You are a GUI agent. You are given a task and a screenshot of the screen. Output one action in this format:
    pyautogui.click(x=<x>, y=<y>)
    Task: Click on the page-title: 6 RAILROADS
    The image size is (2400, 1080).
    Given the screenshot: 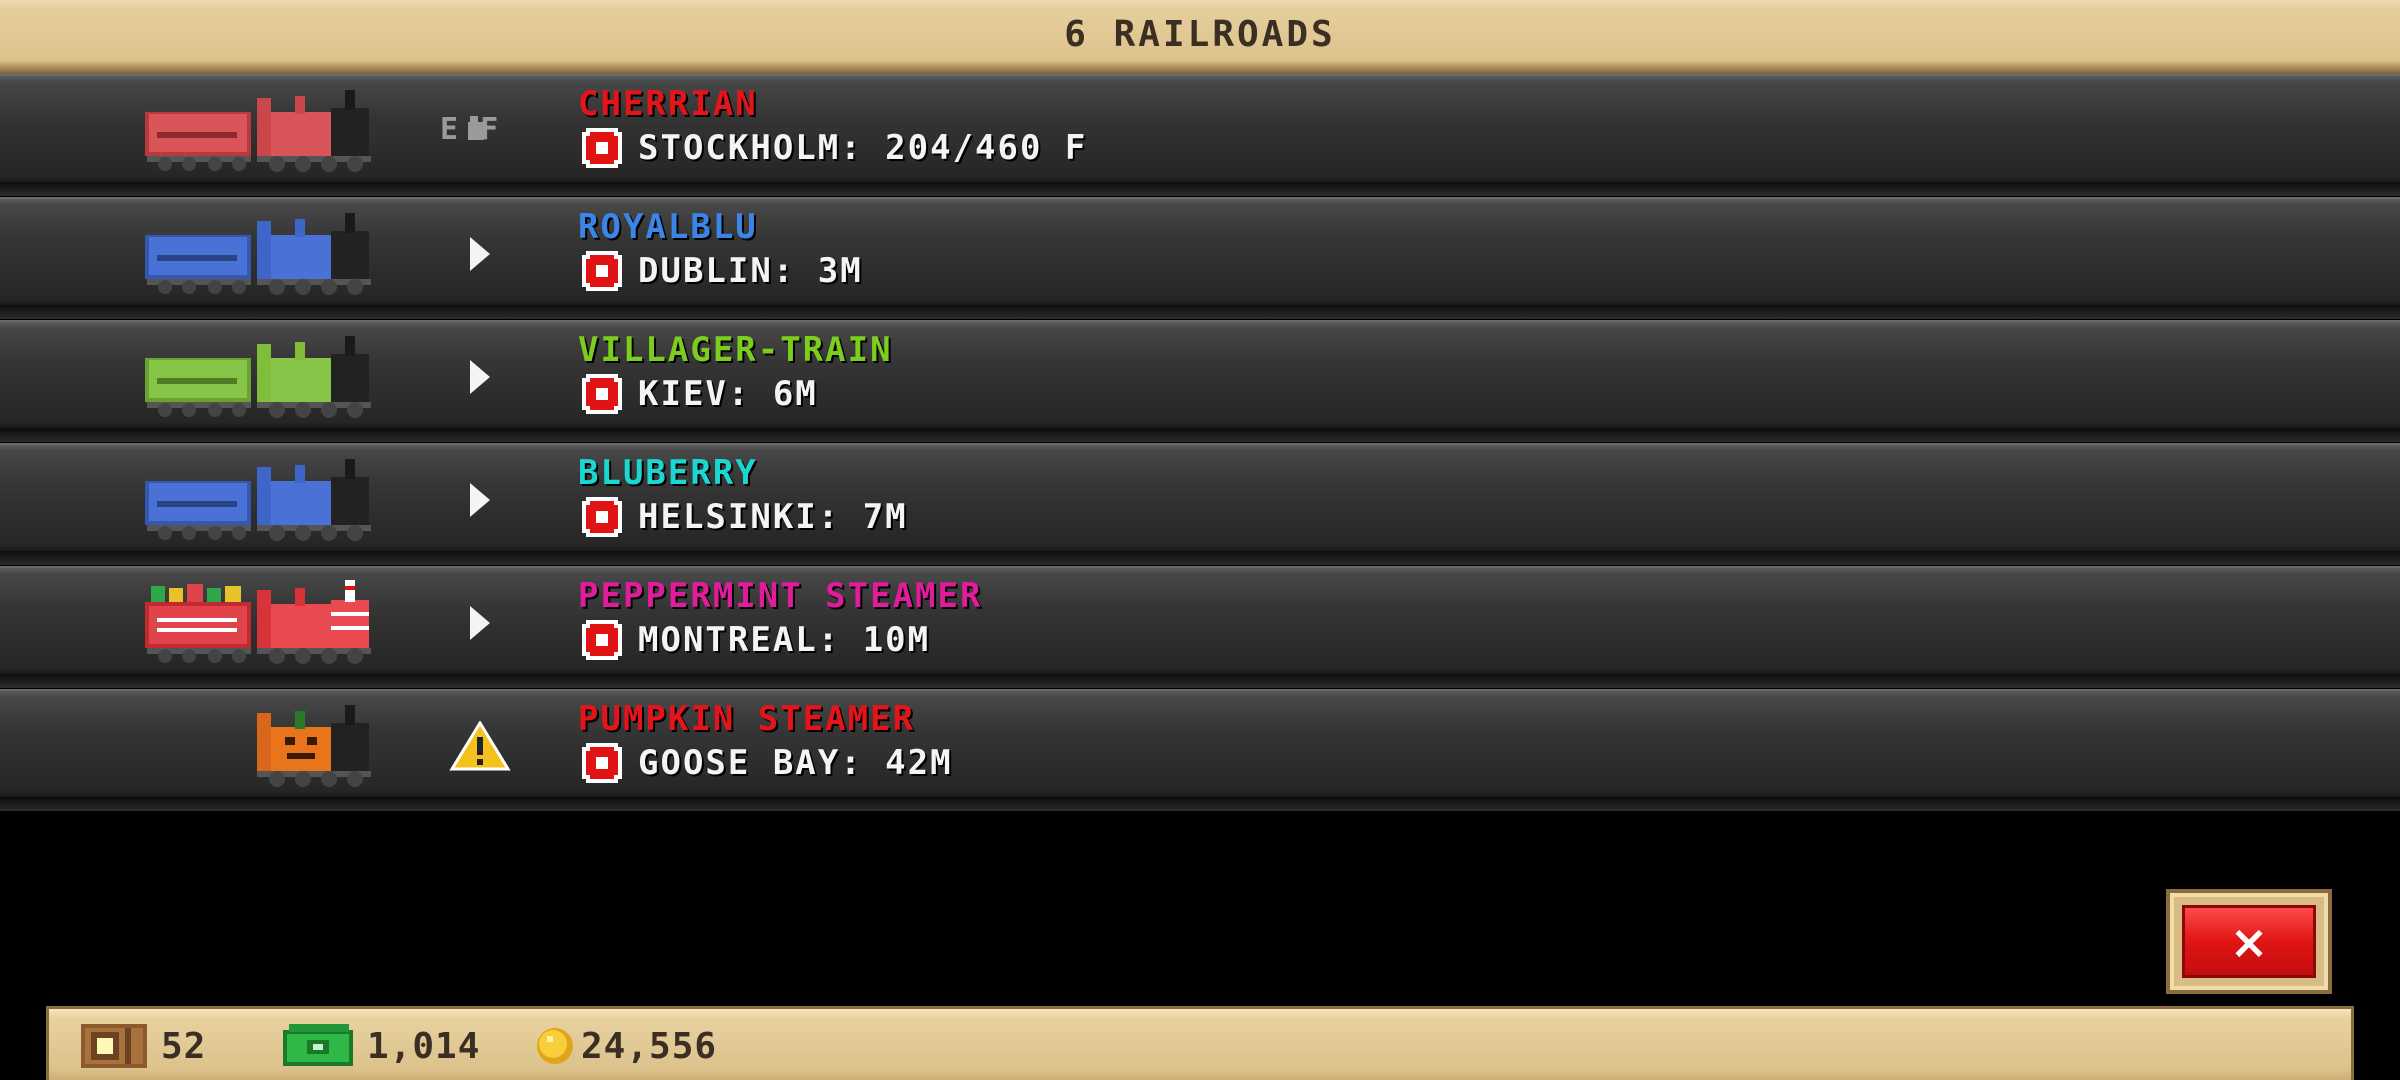 What is the action you would take?
    pyautogui.click(x=1200, y=34)
    